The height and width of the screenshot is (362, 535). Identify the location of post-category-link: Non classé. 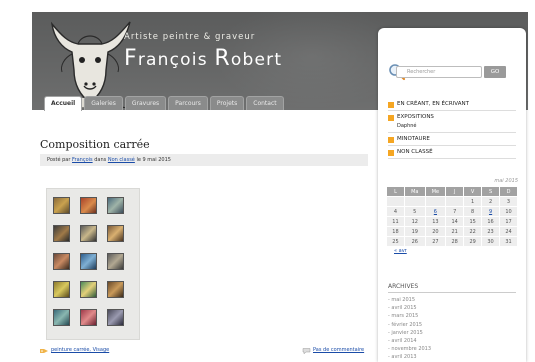
(121, 160).